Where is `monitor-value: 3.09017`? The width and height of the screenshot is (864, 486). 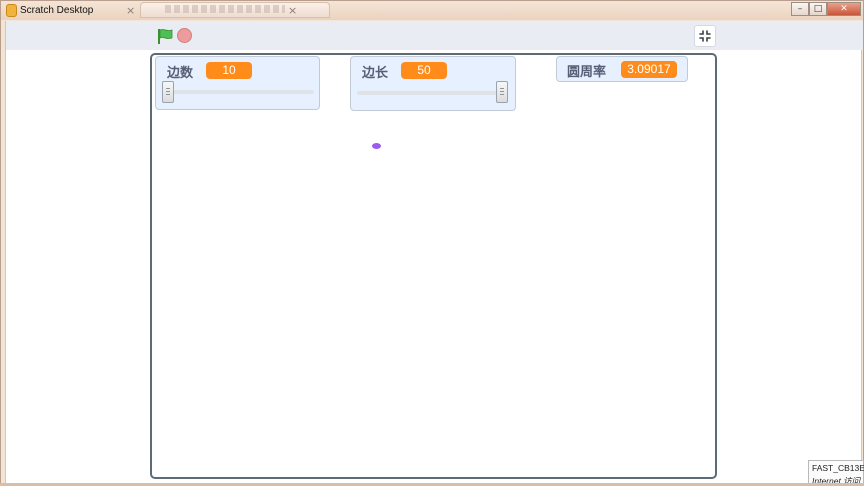
monitor-value: 3.09017 is located at coordinates (649, 69).